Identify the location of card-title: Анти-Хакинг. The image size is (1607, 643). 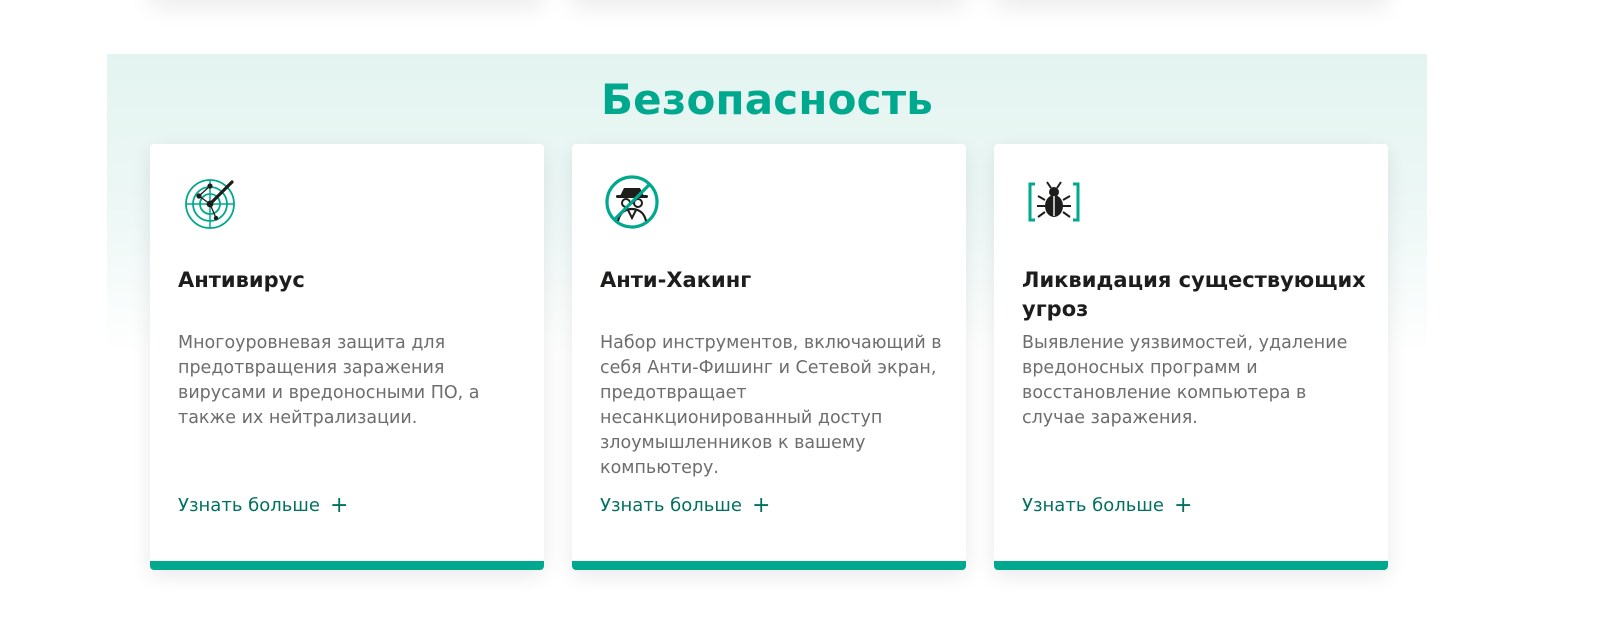
(676, 280).